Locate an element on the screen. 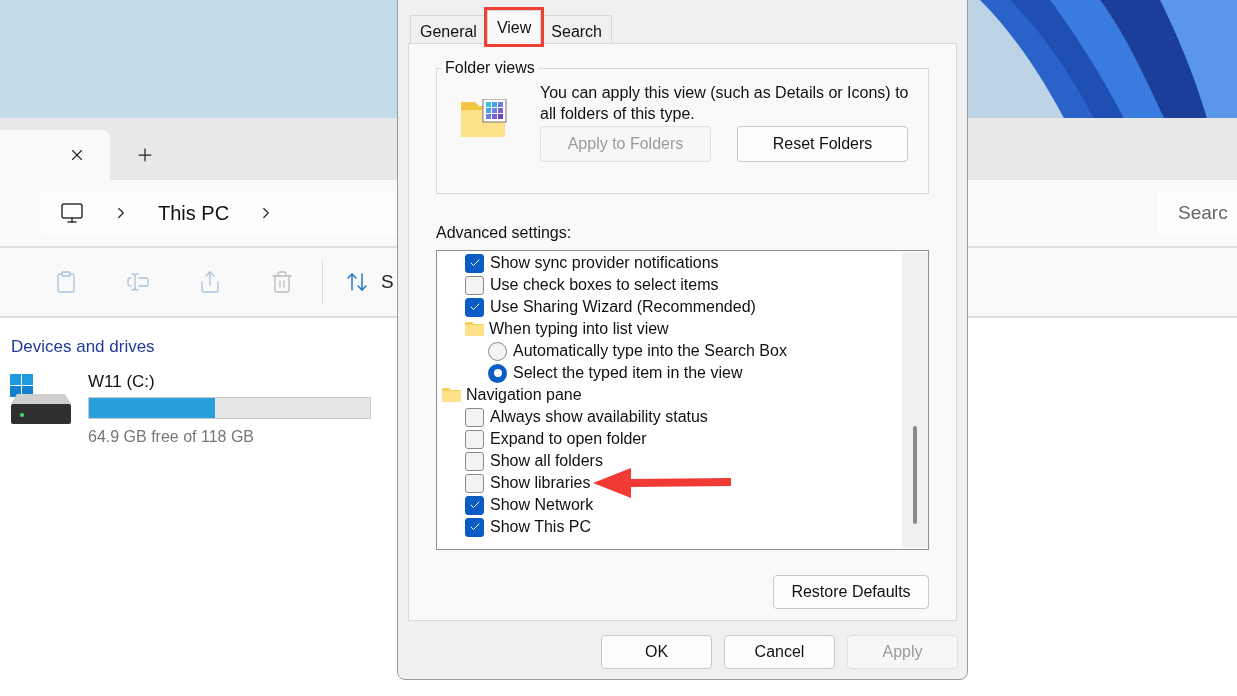 The height and width of the screenshot is (696, 1237). restore-defaults-button: Restore Defaults is located at coordinates (851, 592).